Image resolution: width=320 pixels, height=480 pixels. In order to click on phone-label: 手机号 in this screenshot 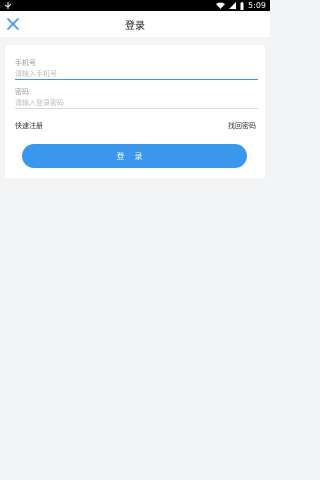, I will do `click(25, 63)`.